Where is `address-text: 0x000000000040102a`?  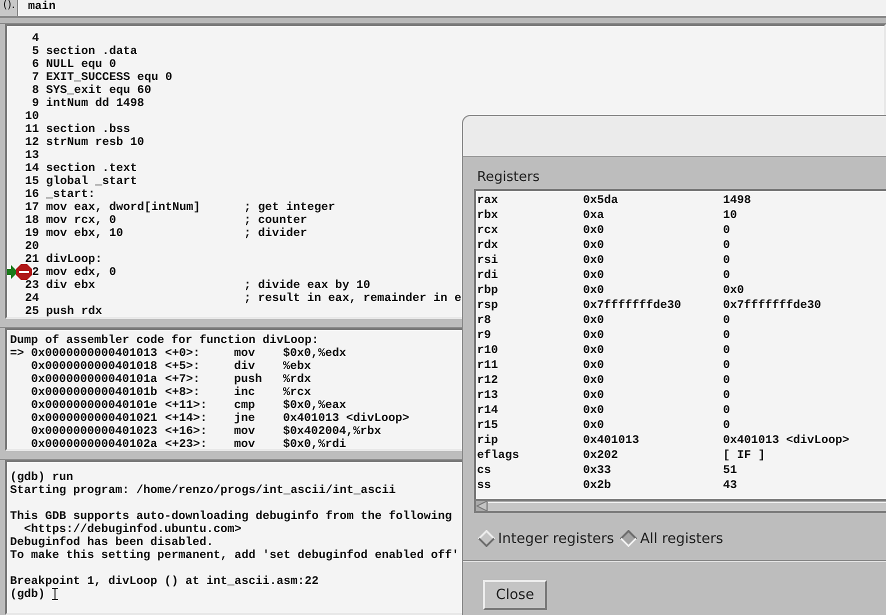 address-text: 0x000000000040102a is located at coordinates (94, 444).